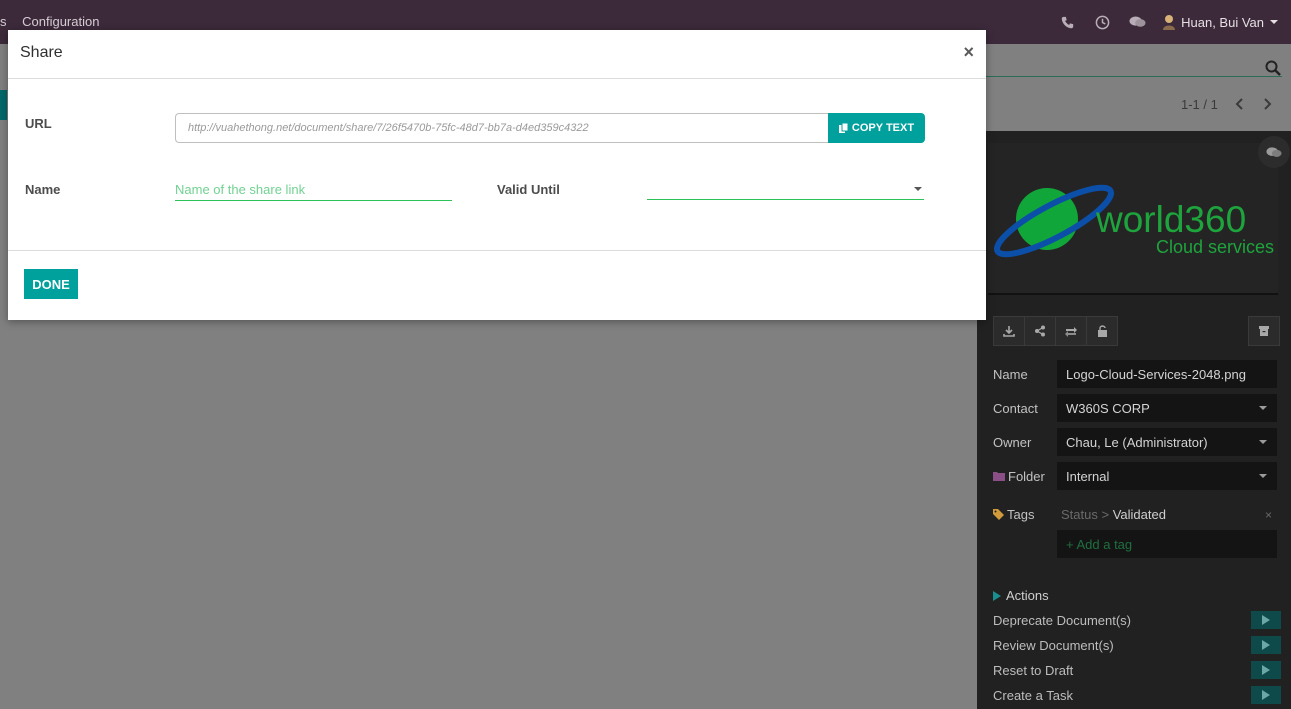  What do you see at coordinates (1215, 247) in the screenshot?
I see `logo-sub-text: Cloud services` at bounding box center [1215, 247].